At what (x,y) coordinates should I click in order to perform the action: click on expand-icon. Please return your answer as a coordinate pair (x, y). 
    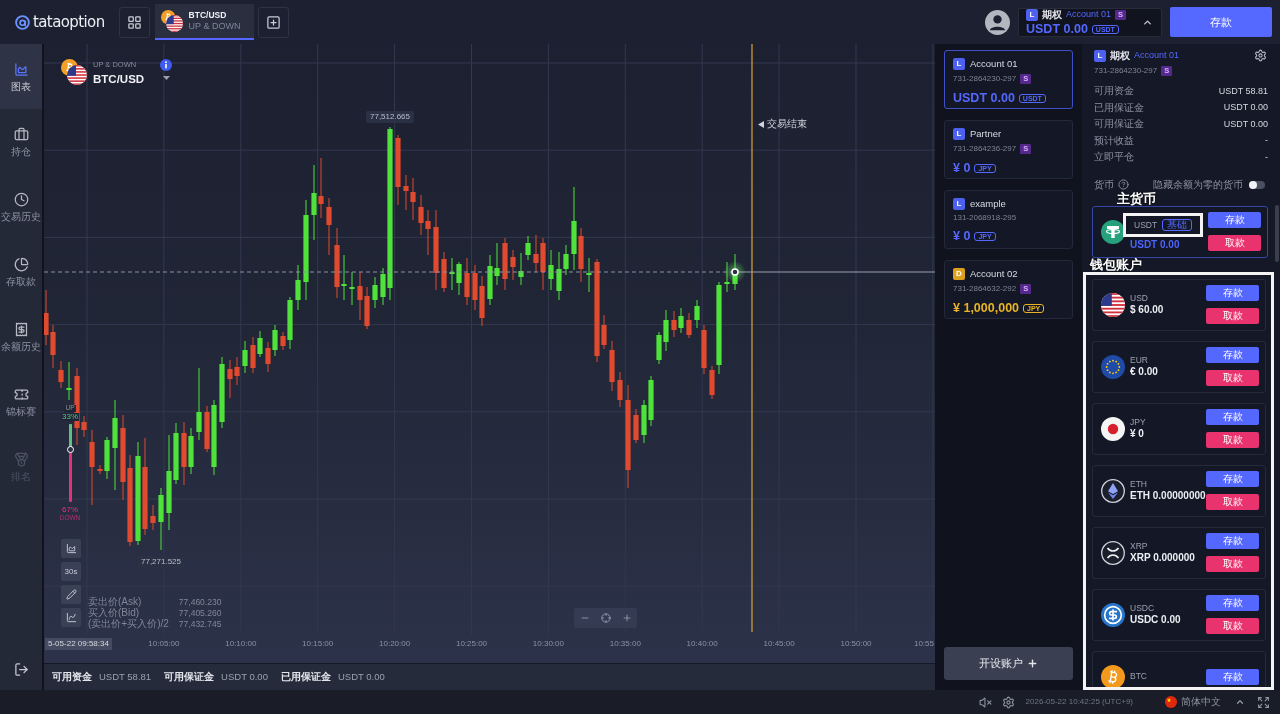
    Looking at the image, I should click on (1263, 702).